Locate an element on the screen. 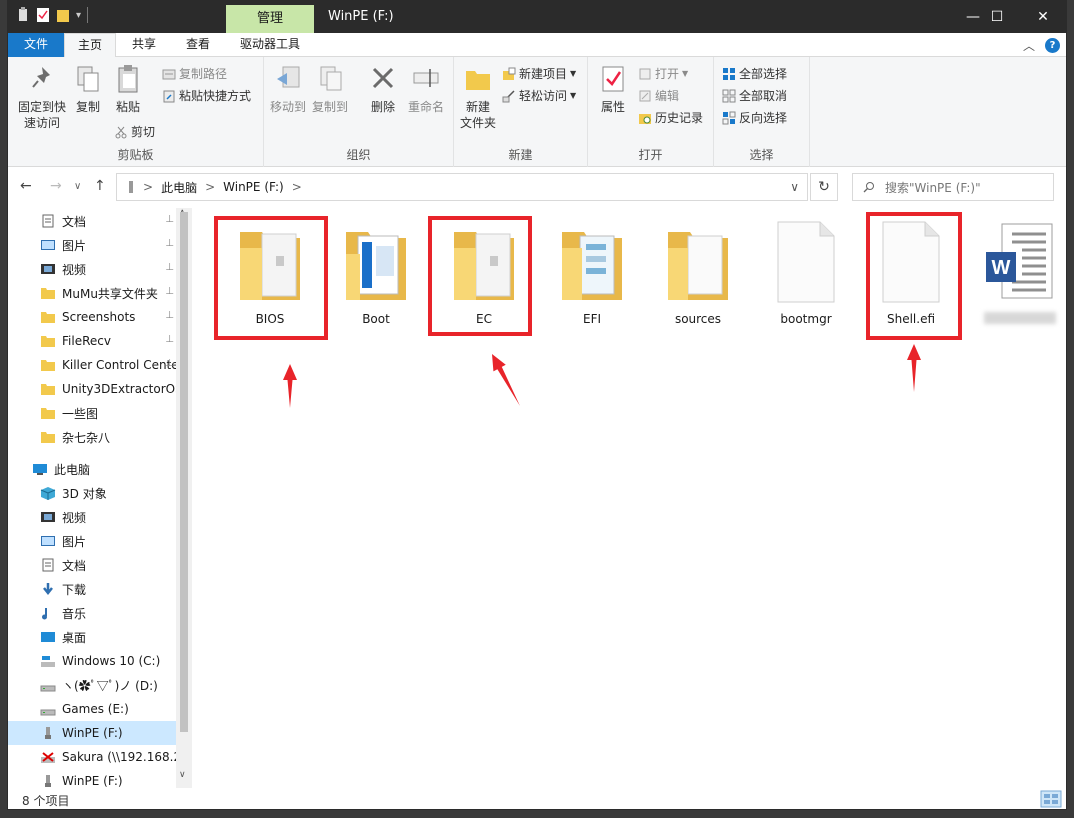 Image resolution: width=1074 pixels, height=818 pixels. new-item-label: 新建项目 is located at coordinates (543, 74).